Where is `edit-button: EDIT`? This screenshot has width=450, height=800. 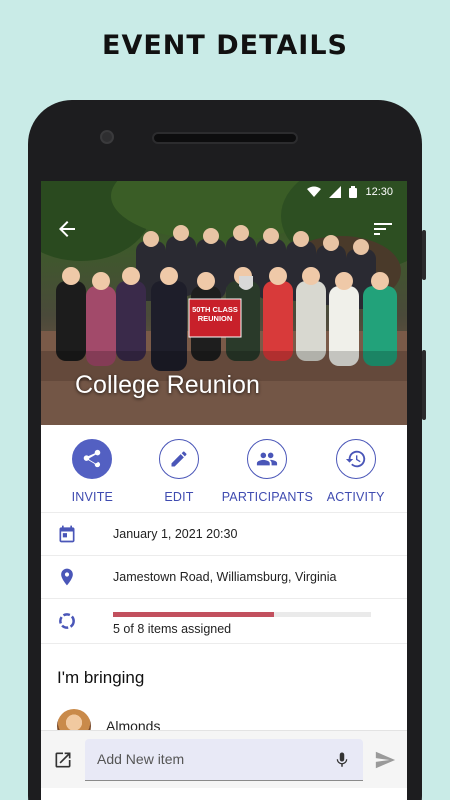
edit-button: EDIT is located at coordinates (179, 475).